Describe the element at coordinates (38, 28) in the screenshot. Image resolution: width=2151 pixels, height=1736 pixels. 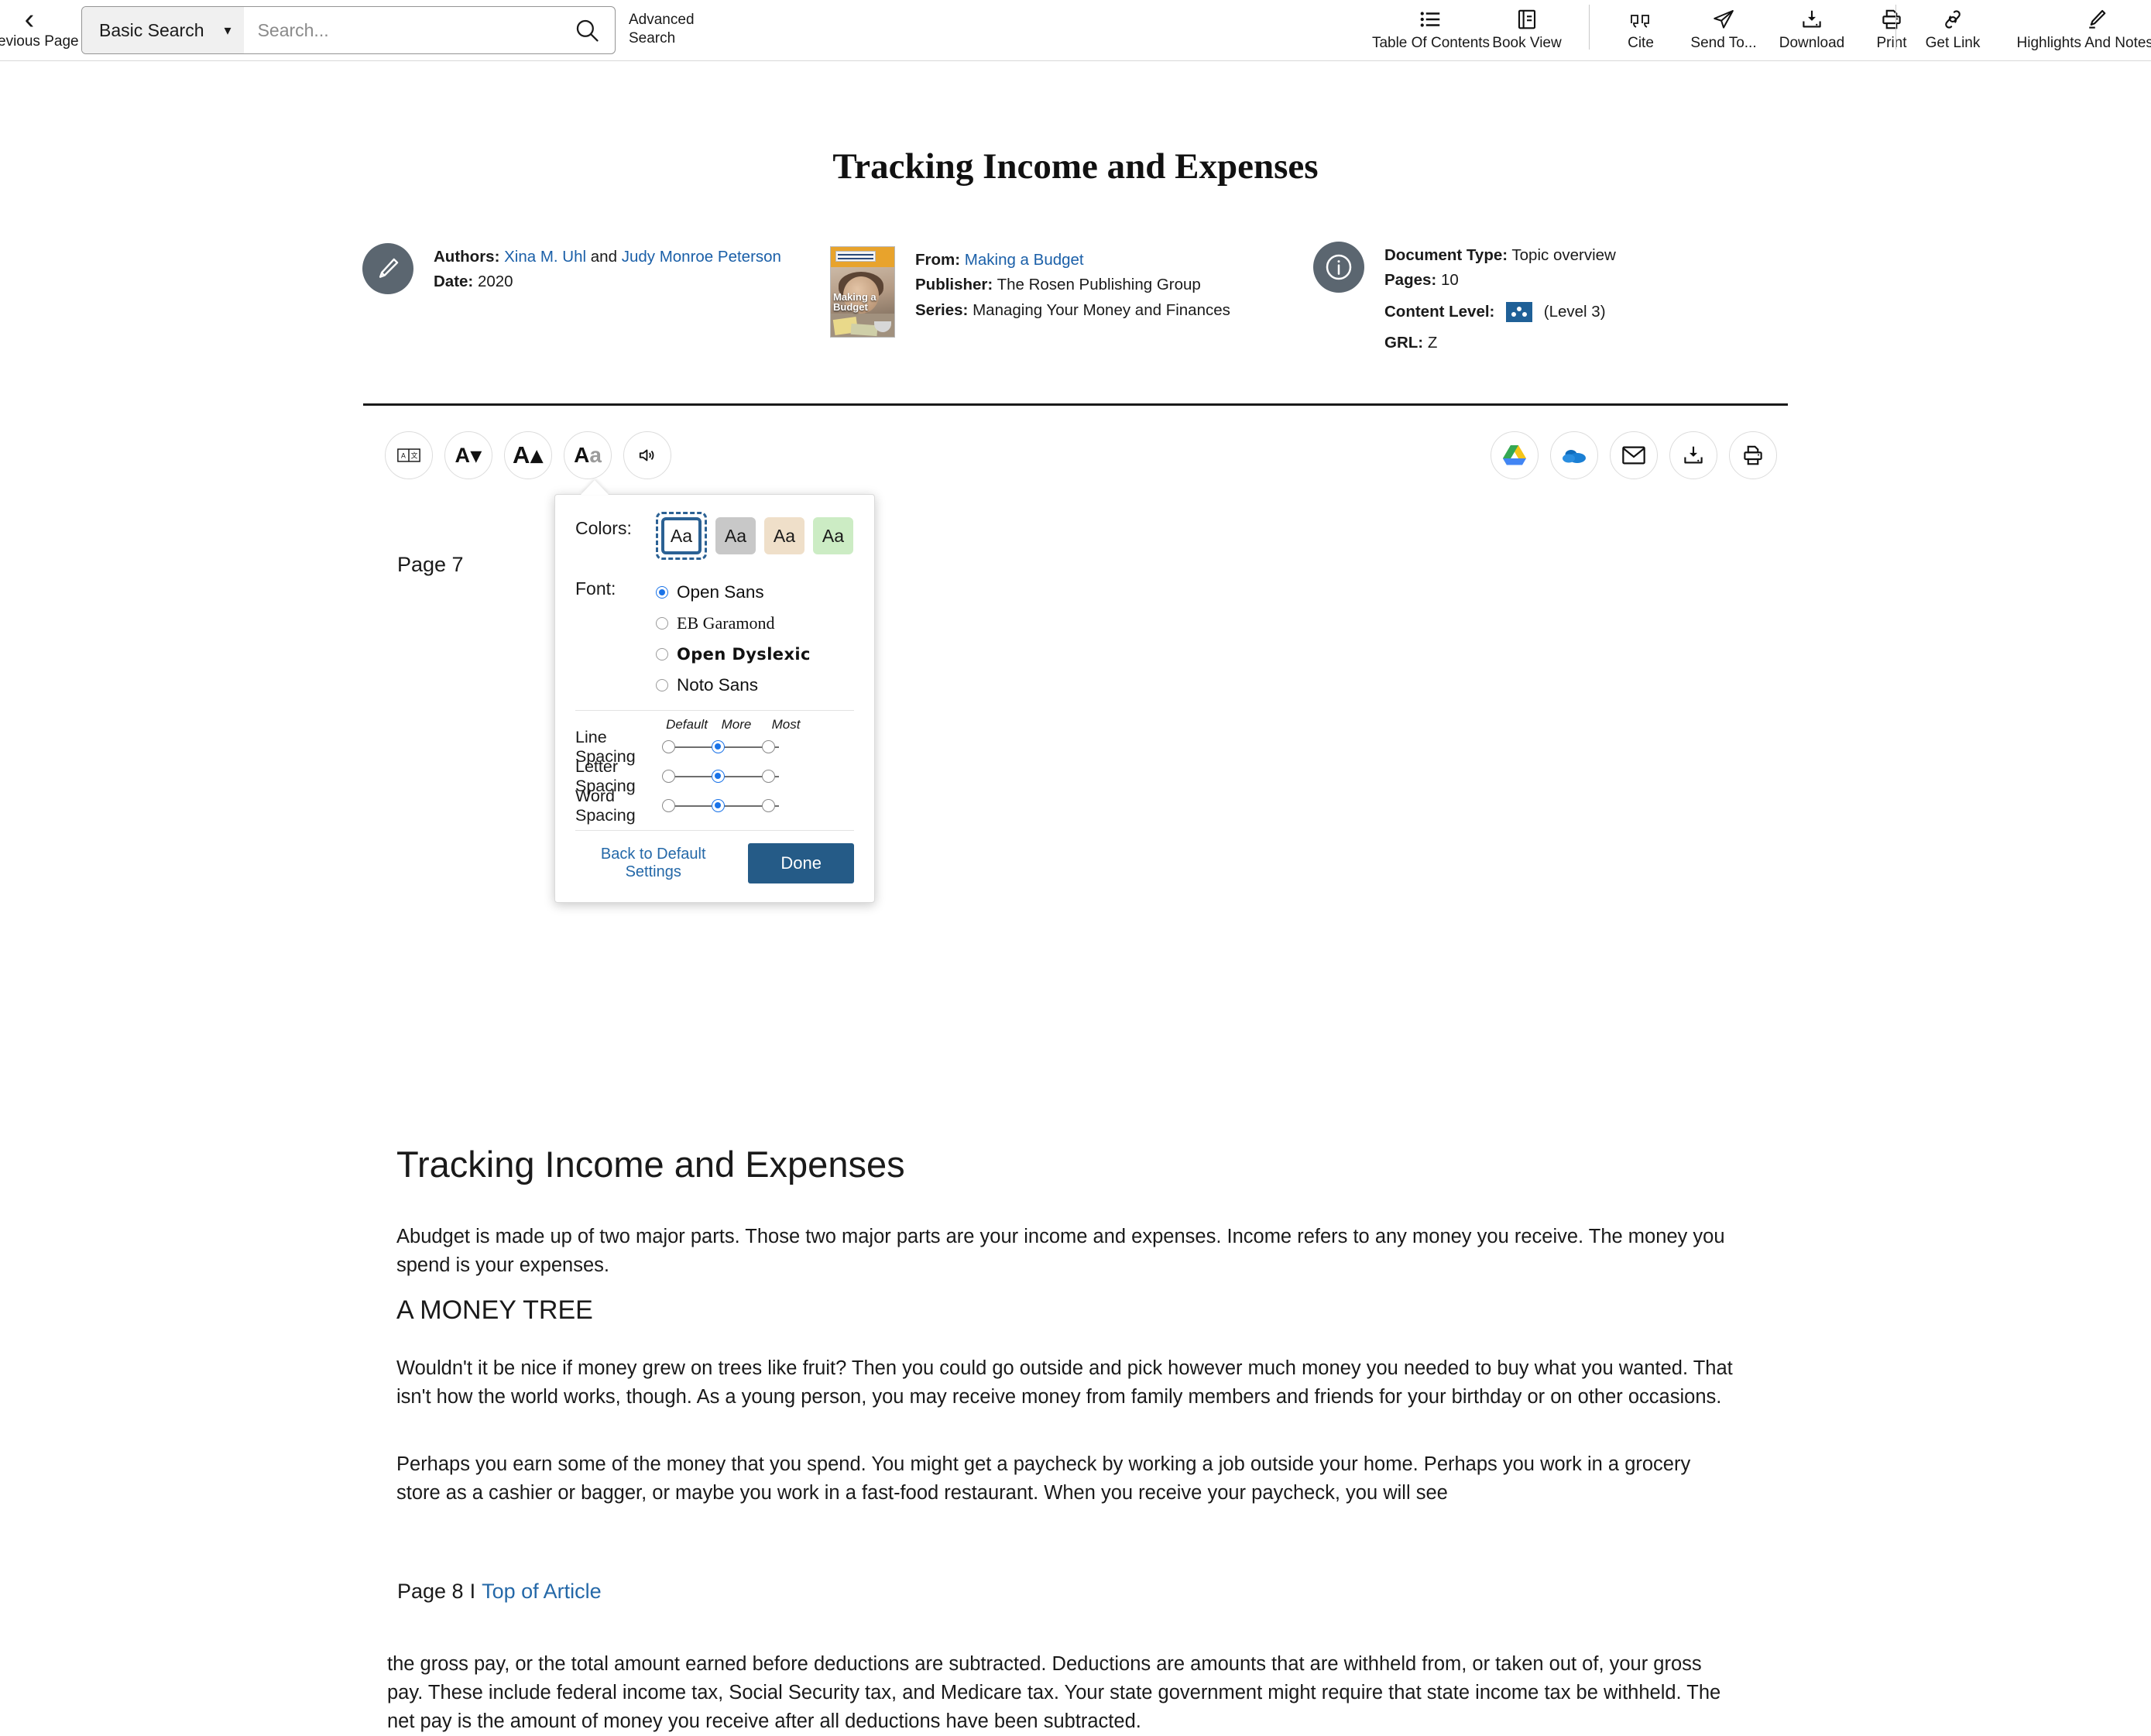
I see `previous-page-button: ‹ Previous Page` at that location.